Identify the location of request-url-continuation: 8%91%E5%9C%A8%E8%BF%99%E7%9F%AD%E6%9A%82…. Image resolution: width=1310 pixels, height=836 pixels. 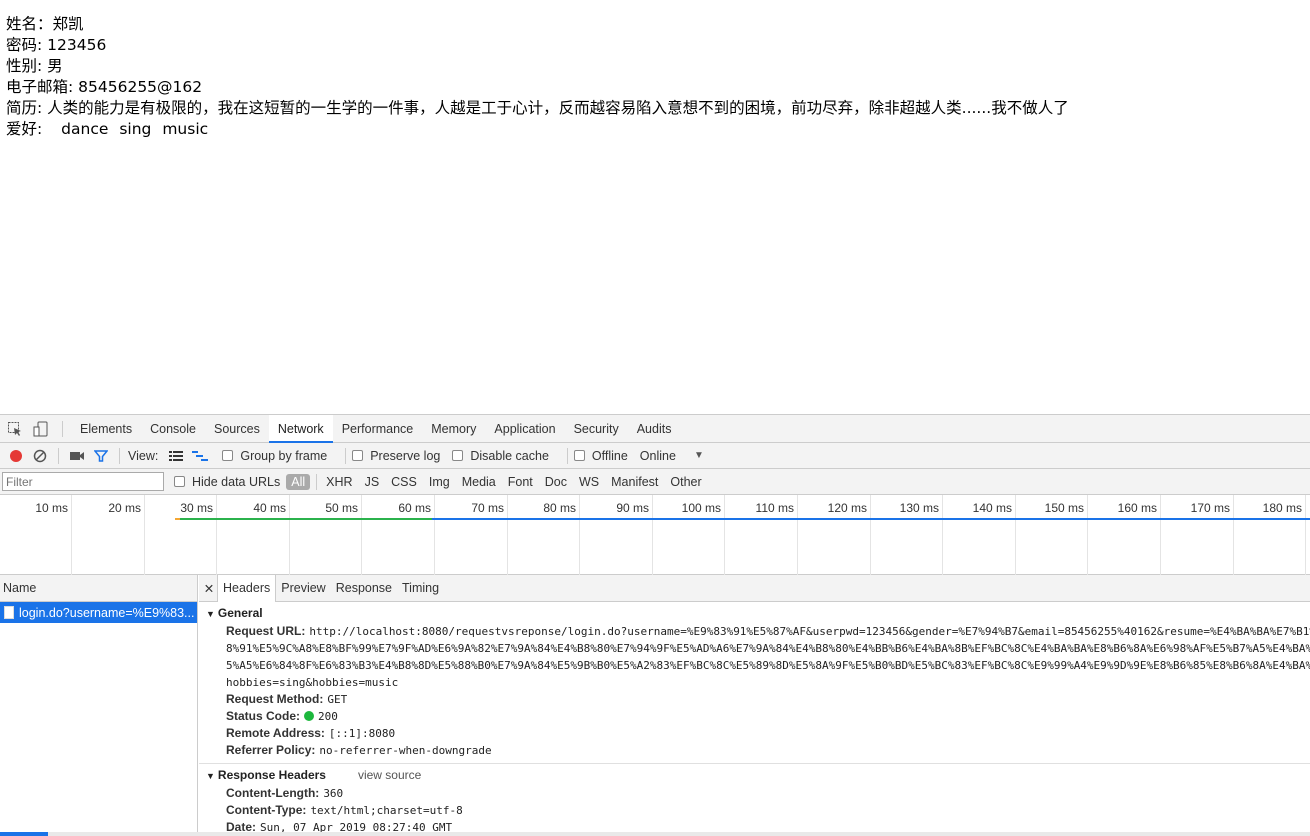
(758, 648).